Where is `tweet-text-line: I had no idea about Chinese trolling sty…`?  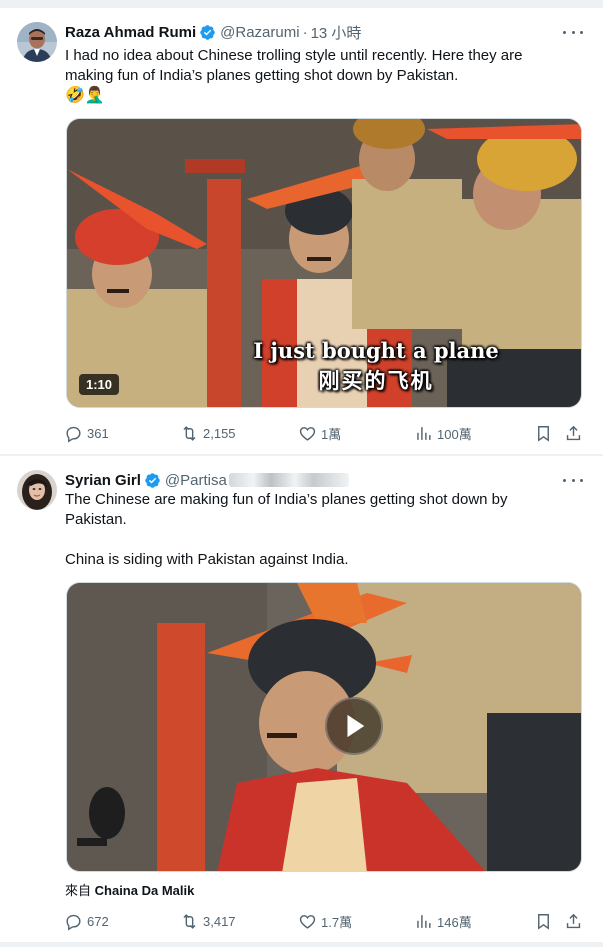 tweet-text-line: I had no idea about Chinese trolling sty… is located at coordinates (294, 55).